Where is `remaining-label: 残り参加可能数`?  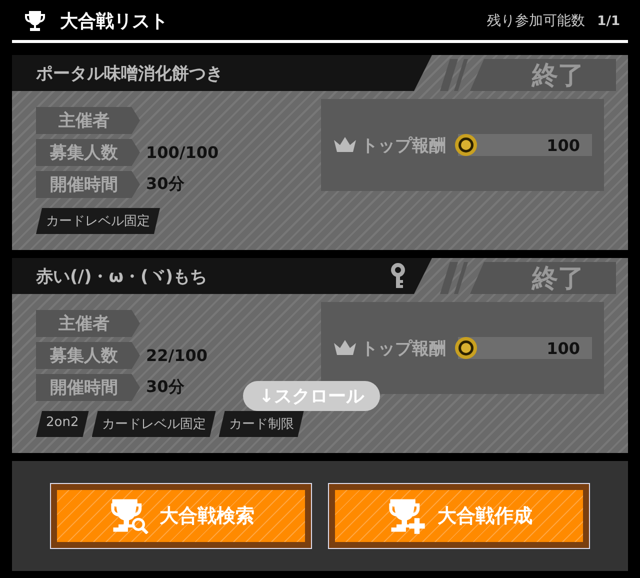
remaining-label: 残り参加可能数 is located at coordinates (536, 21).